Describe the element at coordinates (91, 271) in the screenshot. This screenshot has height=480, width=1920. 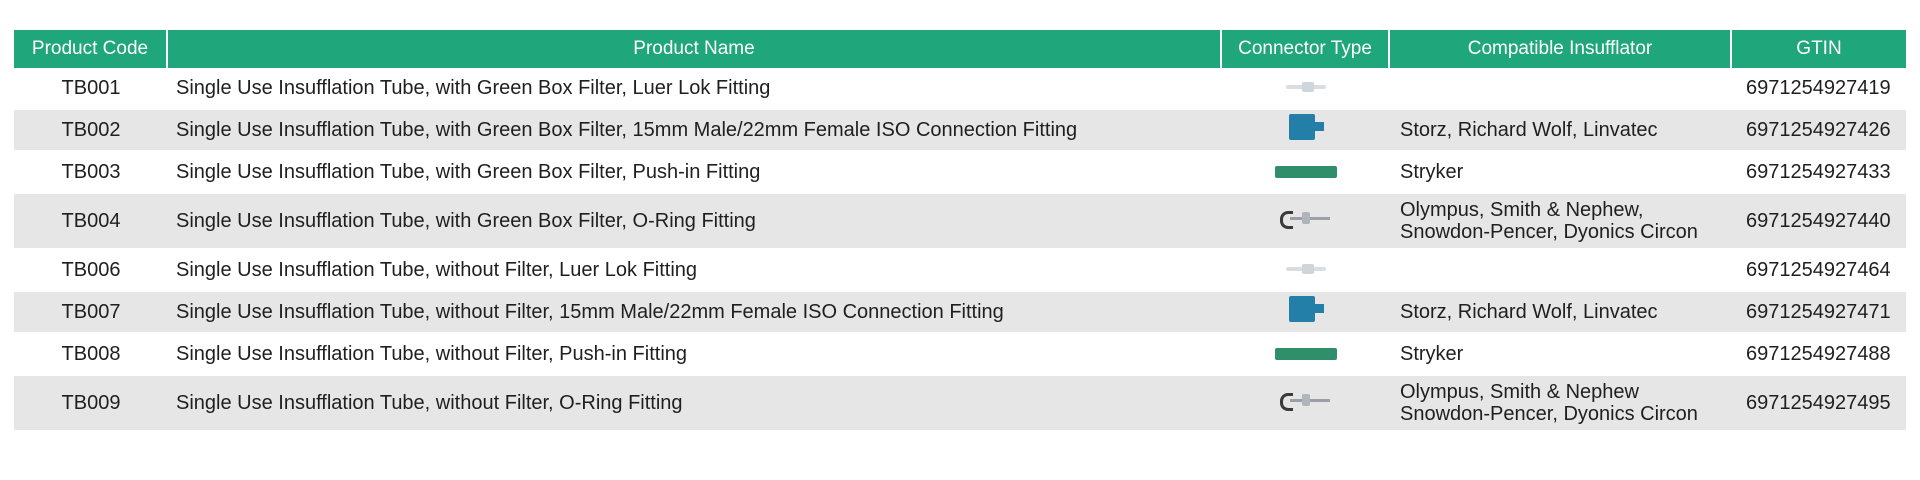
I see `product-code-cell: TB006` at that location.